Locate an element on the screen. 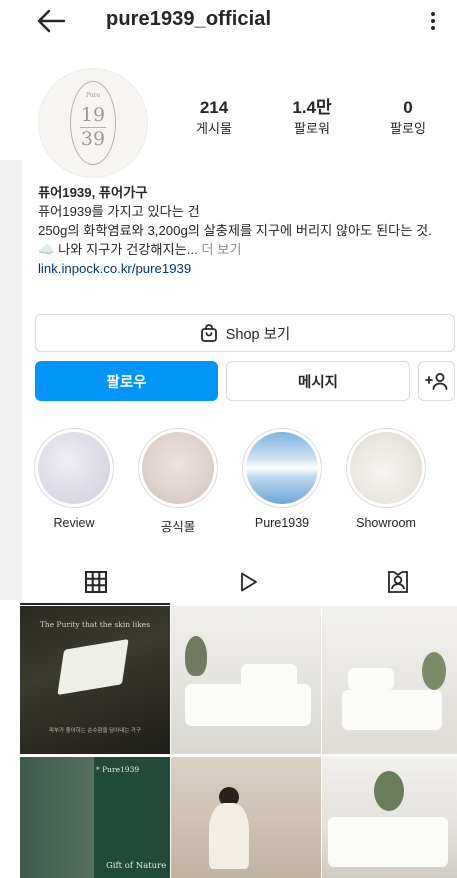 Image resolution: width=457 pixels, height=878 pixels. highlight-label: Showroom is located at coordinates (386, 523).